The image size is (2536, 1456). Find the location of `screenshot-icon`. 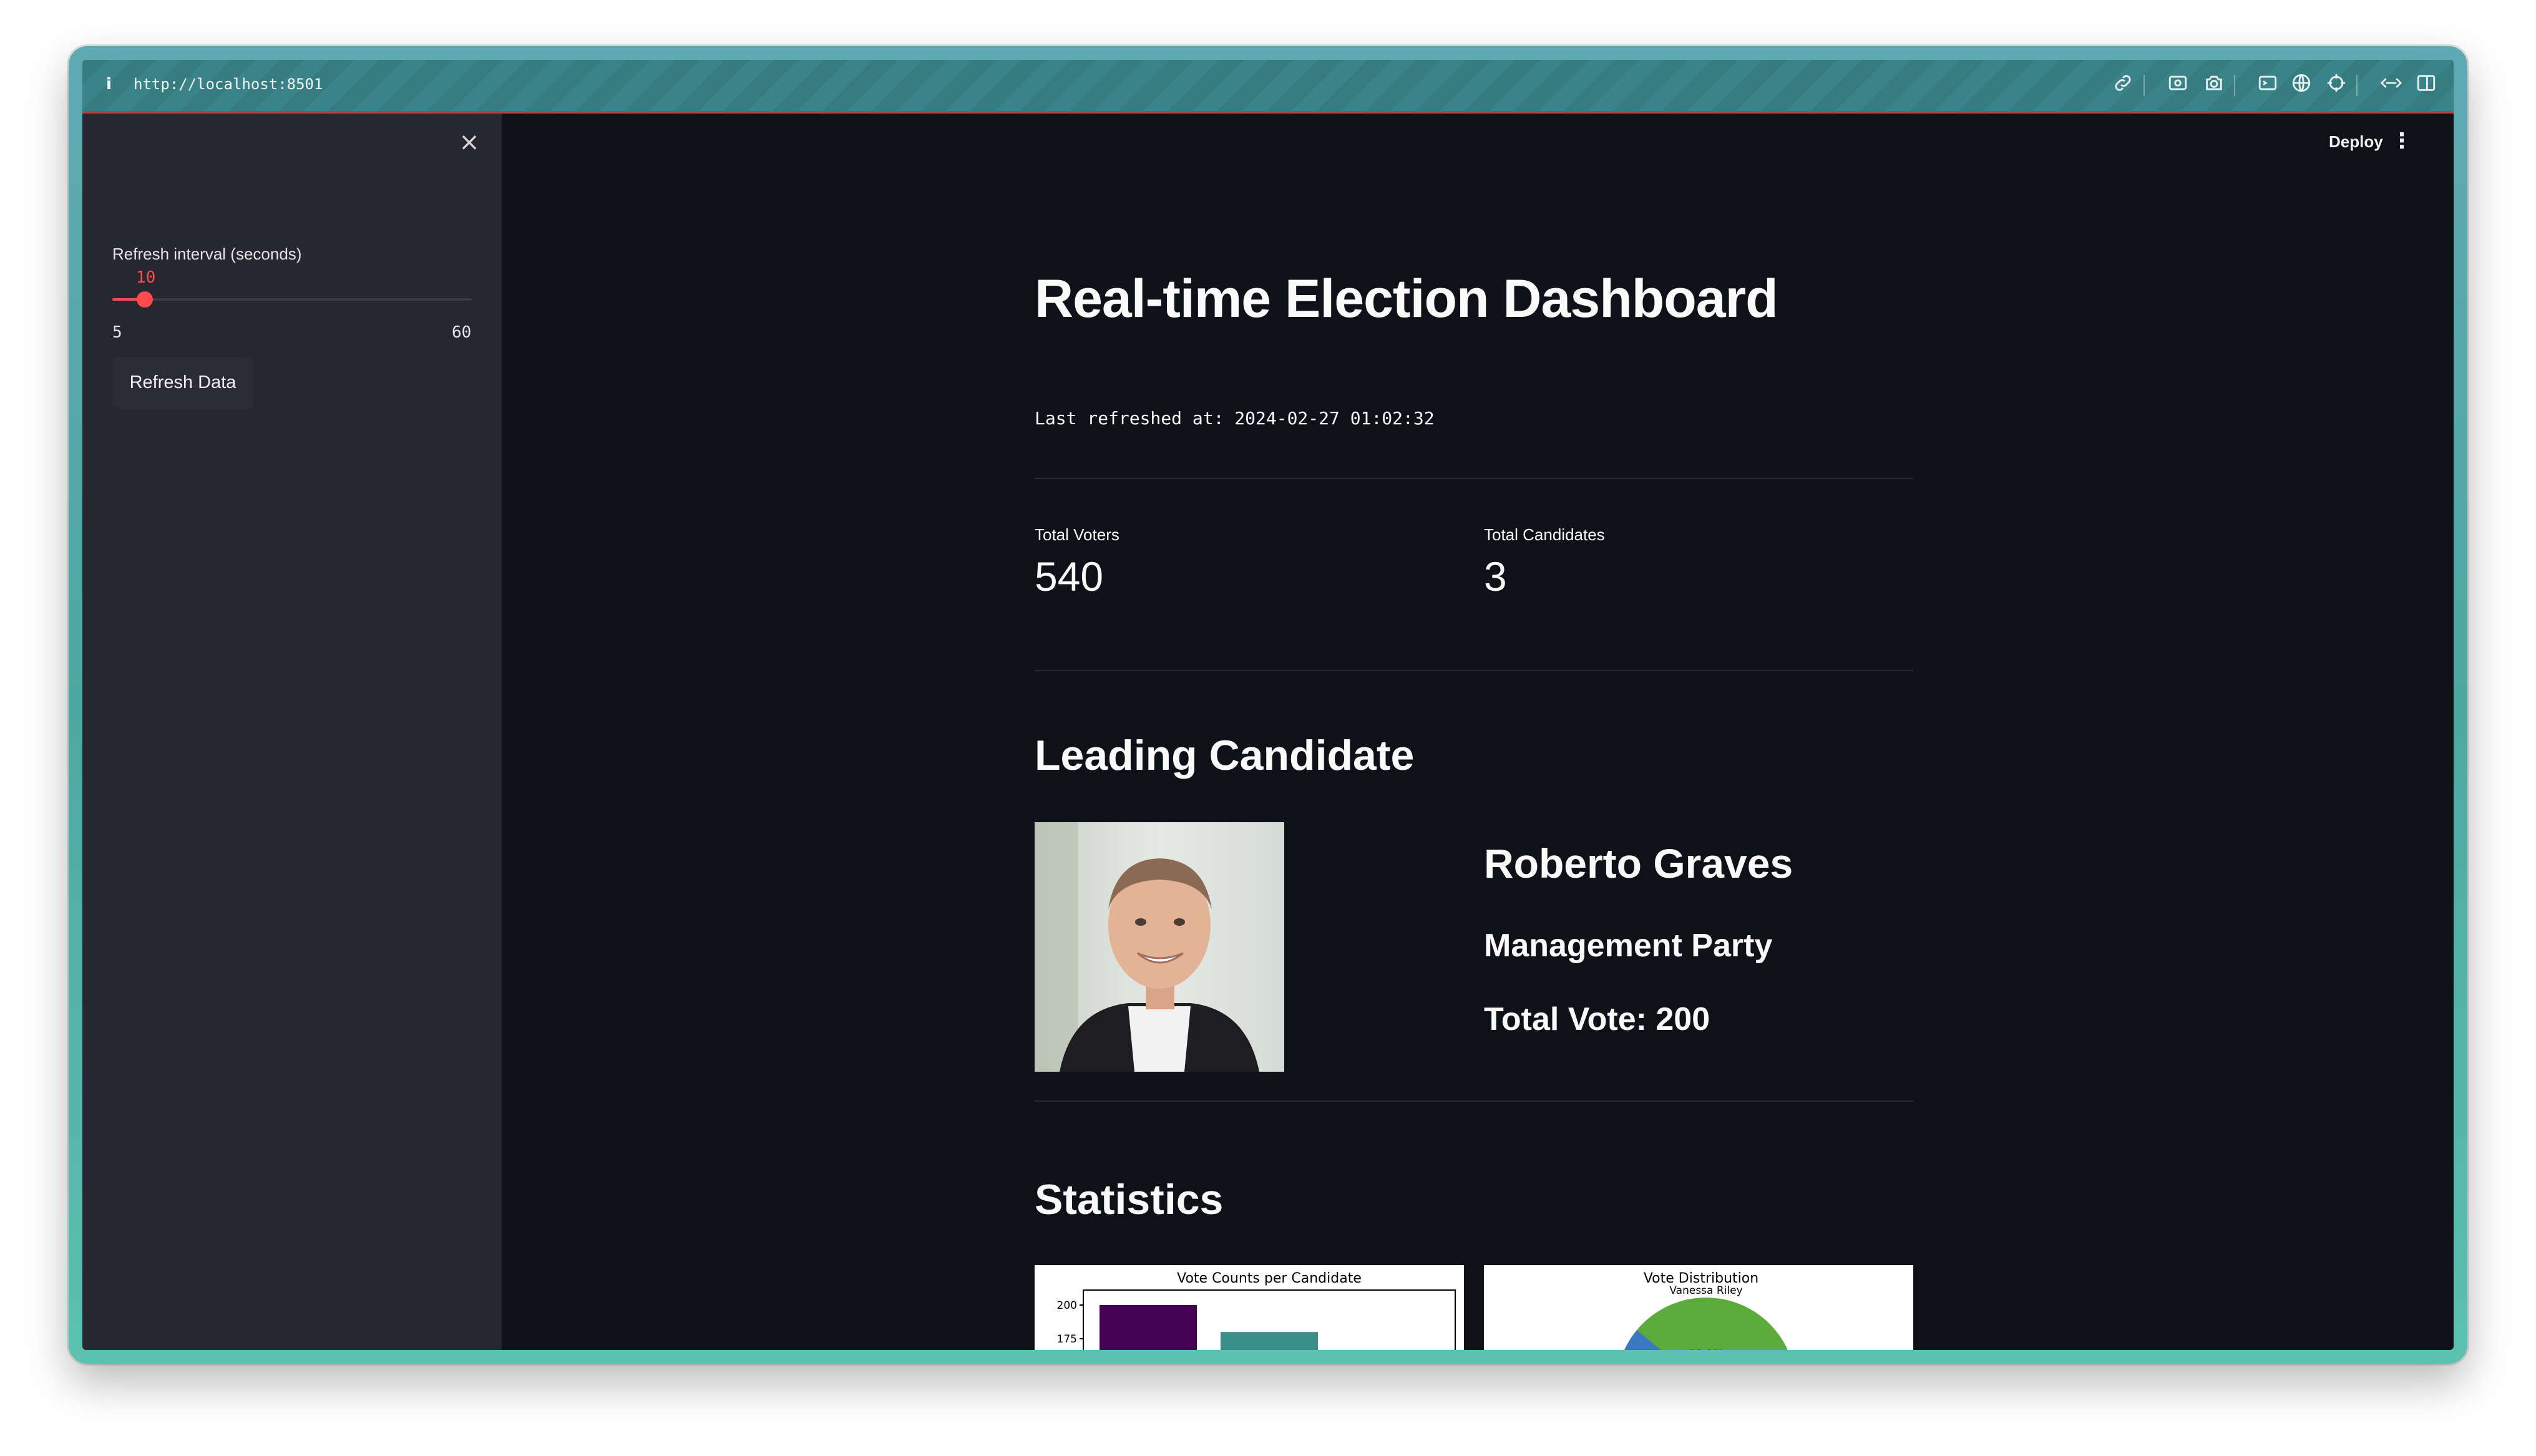

screenshot-icon is located at coordinates (2177, 84).